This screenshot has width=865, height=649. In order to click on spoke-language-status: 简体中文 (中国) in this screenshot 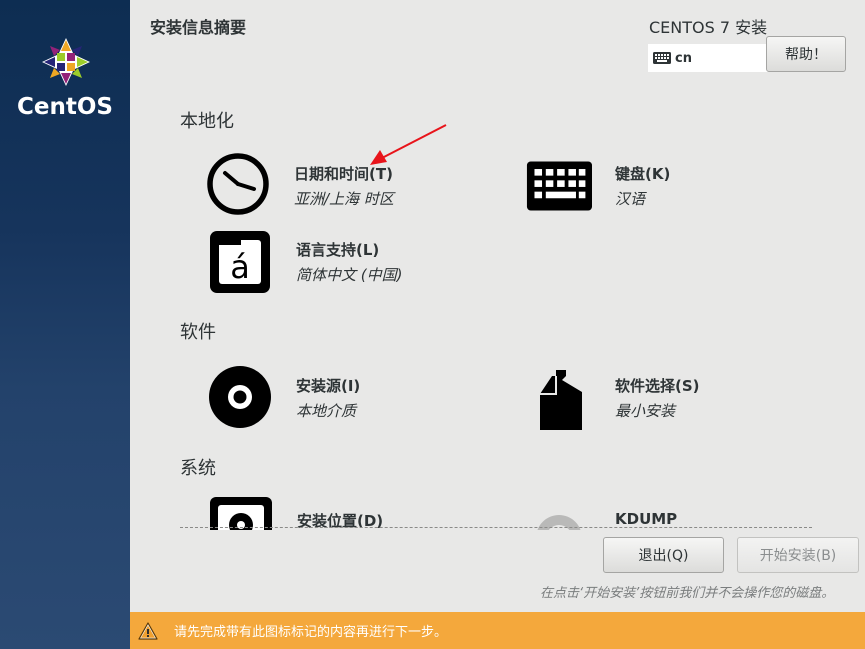, I will do `click(349, 275)`.